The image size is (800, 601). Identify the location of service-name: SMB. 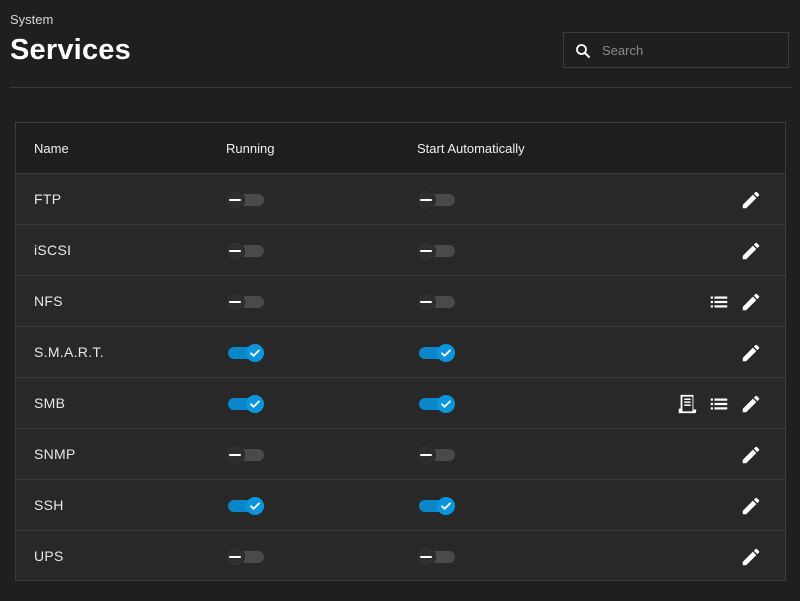
(50, 403).